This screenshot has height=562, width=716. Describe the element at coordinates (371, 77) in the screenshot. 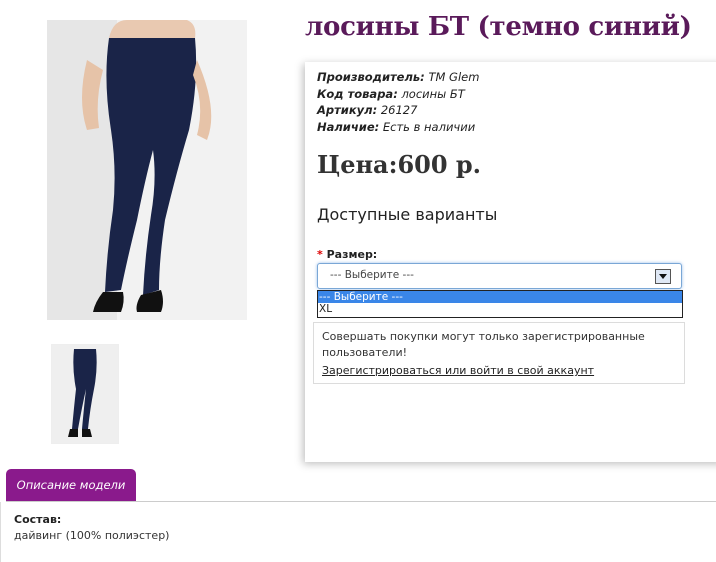

I see `manufacturer-label: Производитель:` at that location.